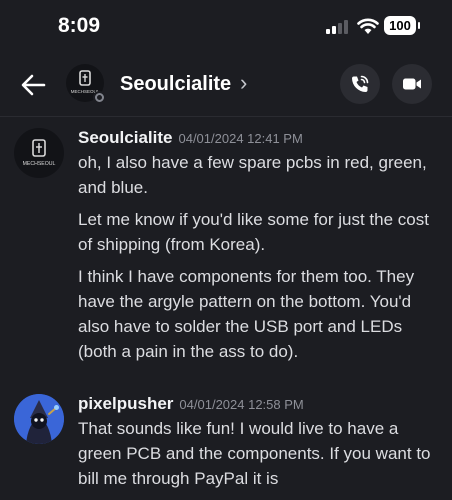 Image resolution: width=452 pixels, height=500 pixels. I want to click on battery-level: 100, so click(400, 25).